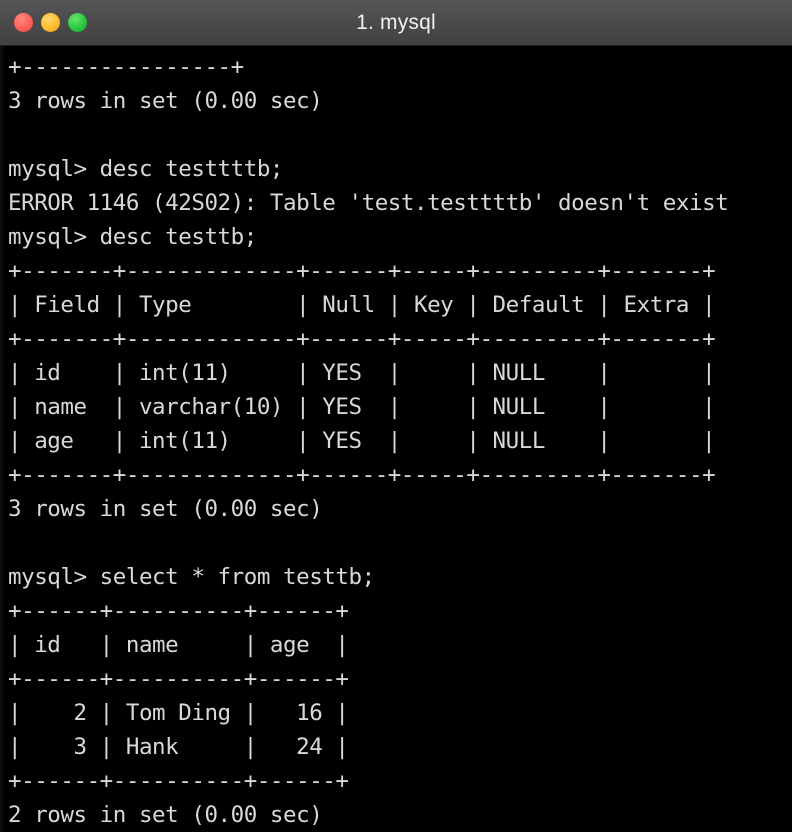 This screenshot has width=792, height=832. Describe the element at coordinates (77, 22) in the screenshot. I see `zoom-button` at that location.